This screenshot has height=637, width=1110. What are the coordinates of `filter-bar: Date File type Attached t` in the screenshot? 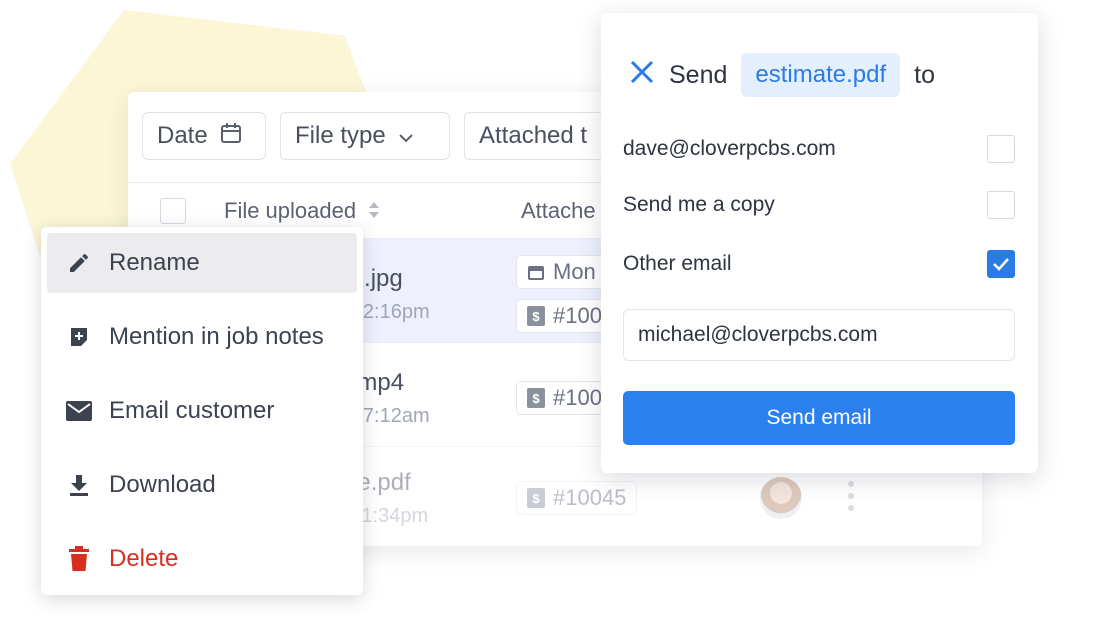 It's located at (403, 136).